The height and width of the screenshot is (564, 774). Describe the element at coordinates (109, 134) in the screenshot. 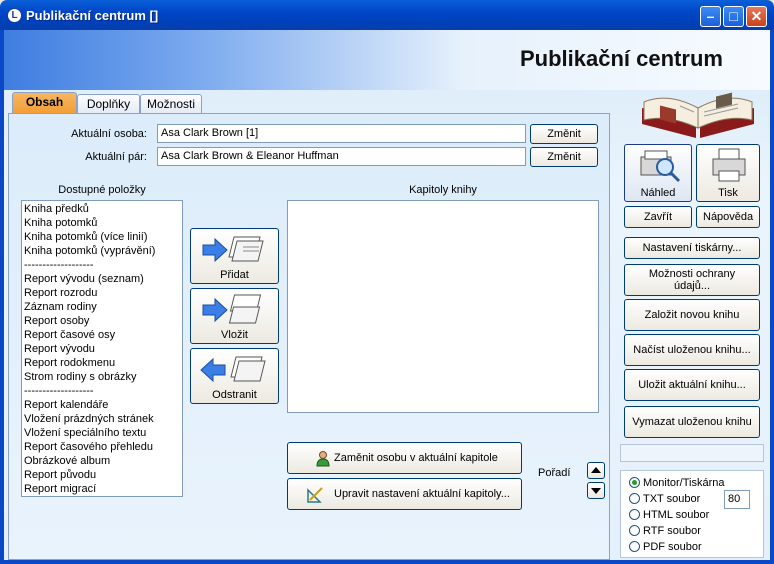

I see `current-person-label: Aktuální osoba:` at that location.